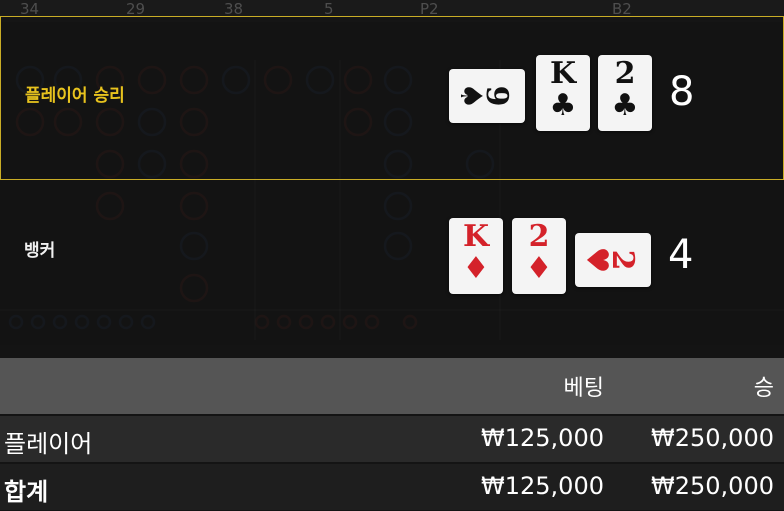  Describe the element at coordinates (596, 260) in the screenshot. I see `heart-icon: ♥` at that location.